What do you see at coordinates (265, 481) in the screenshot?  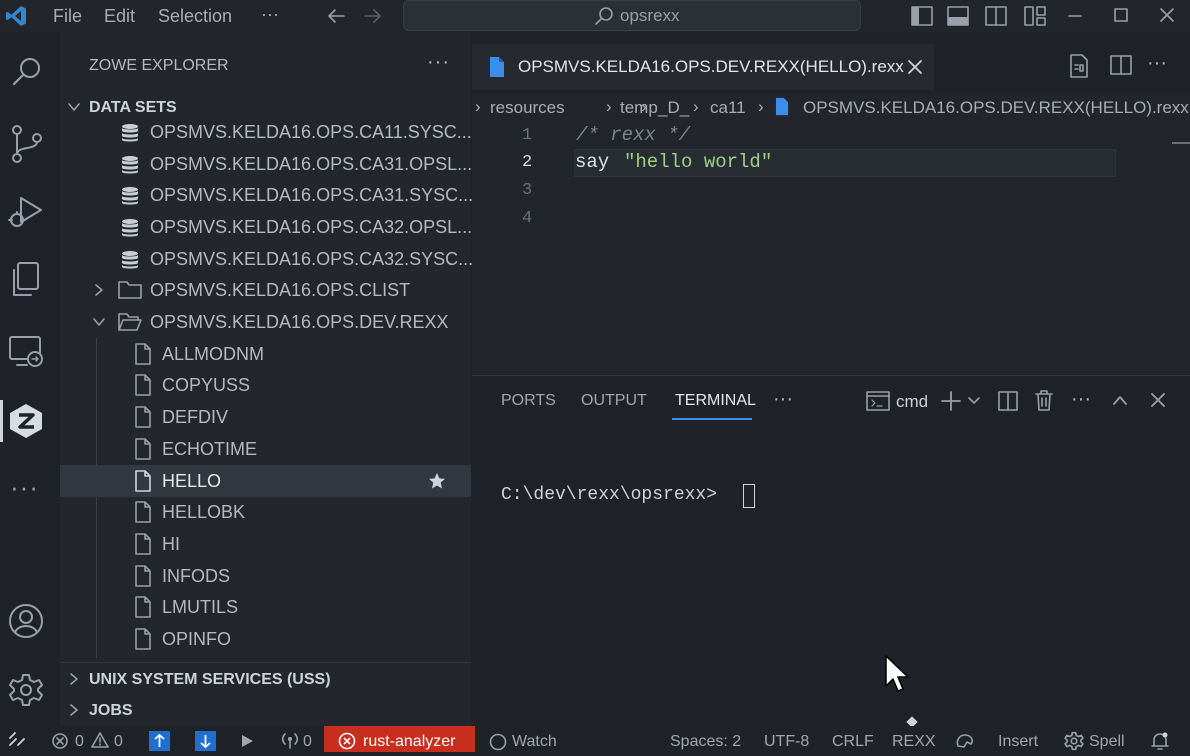 I see `member-item-selected: HELLO` at bounding box center [265, 481].